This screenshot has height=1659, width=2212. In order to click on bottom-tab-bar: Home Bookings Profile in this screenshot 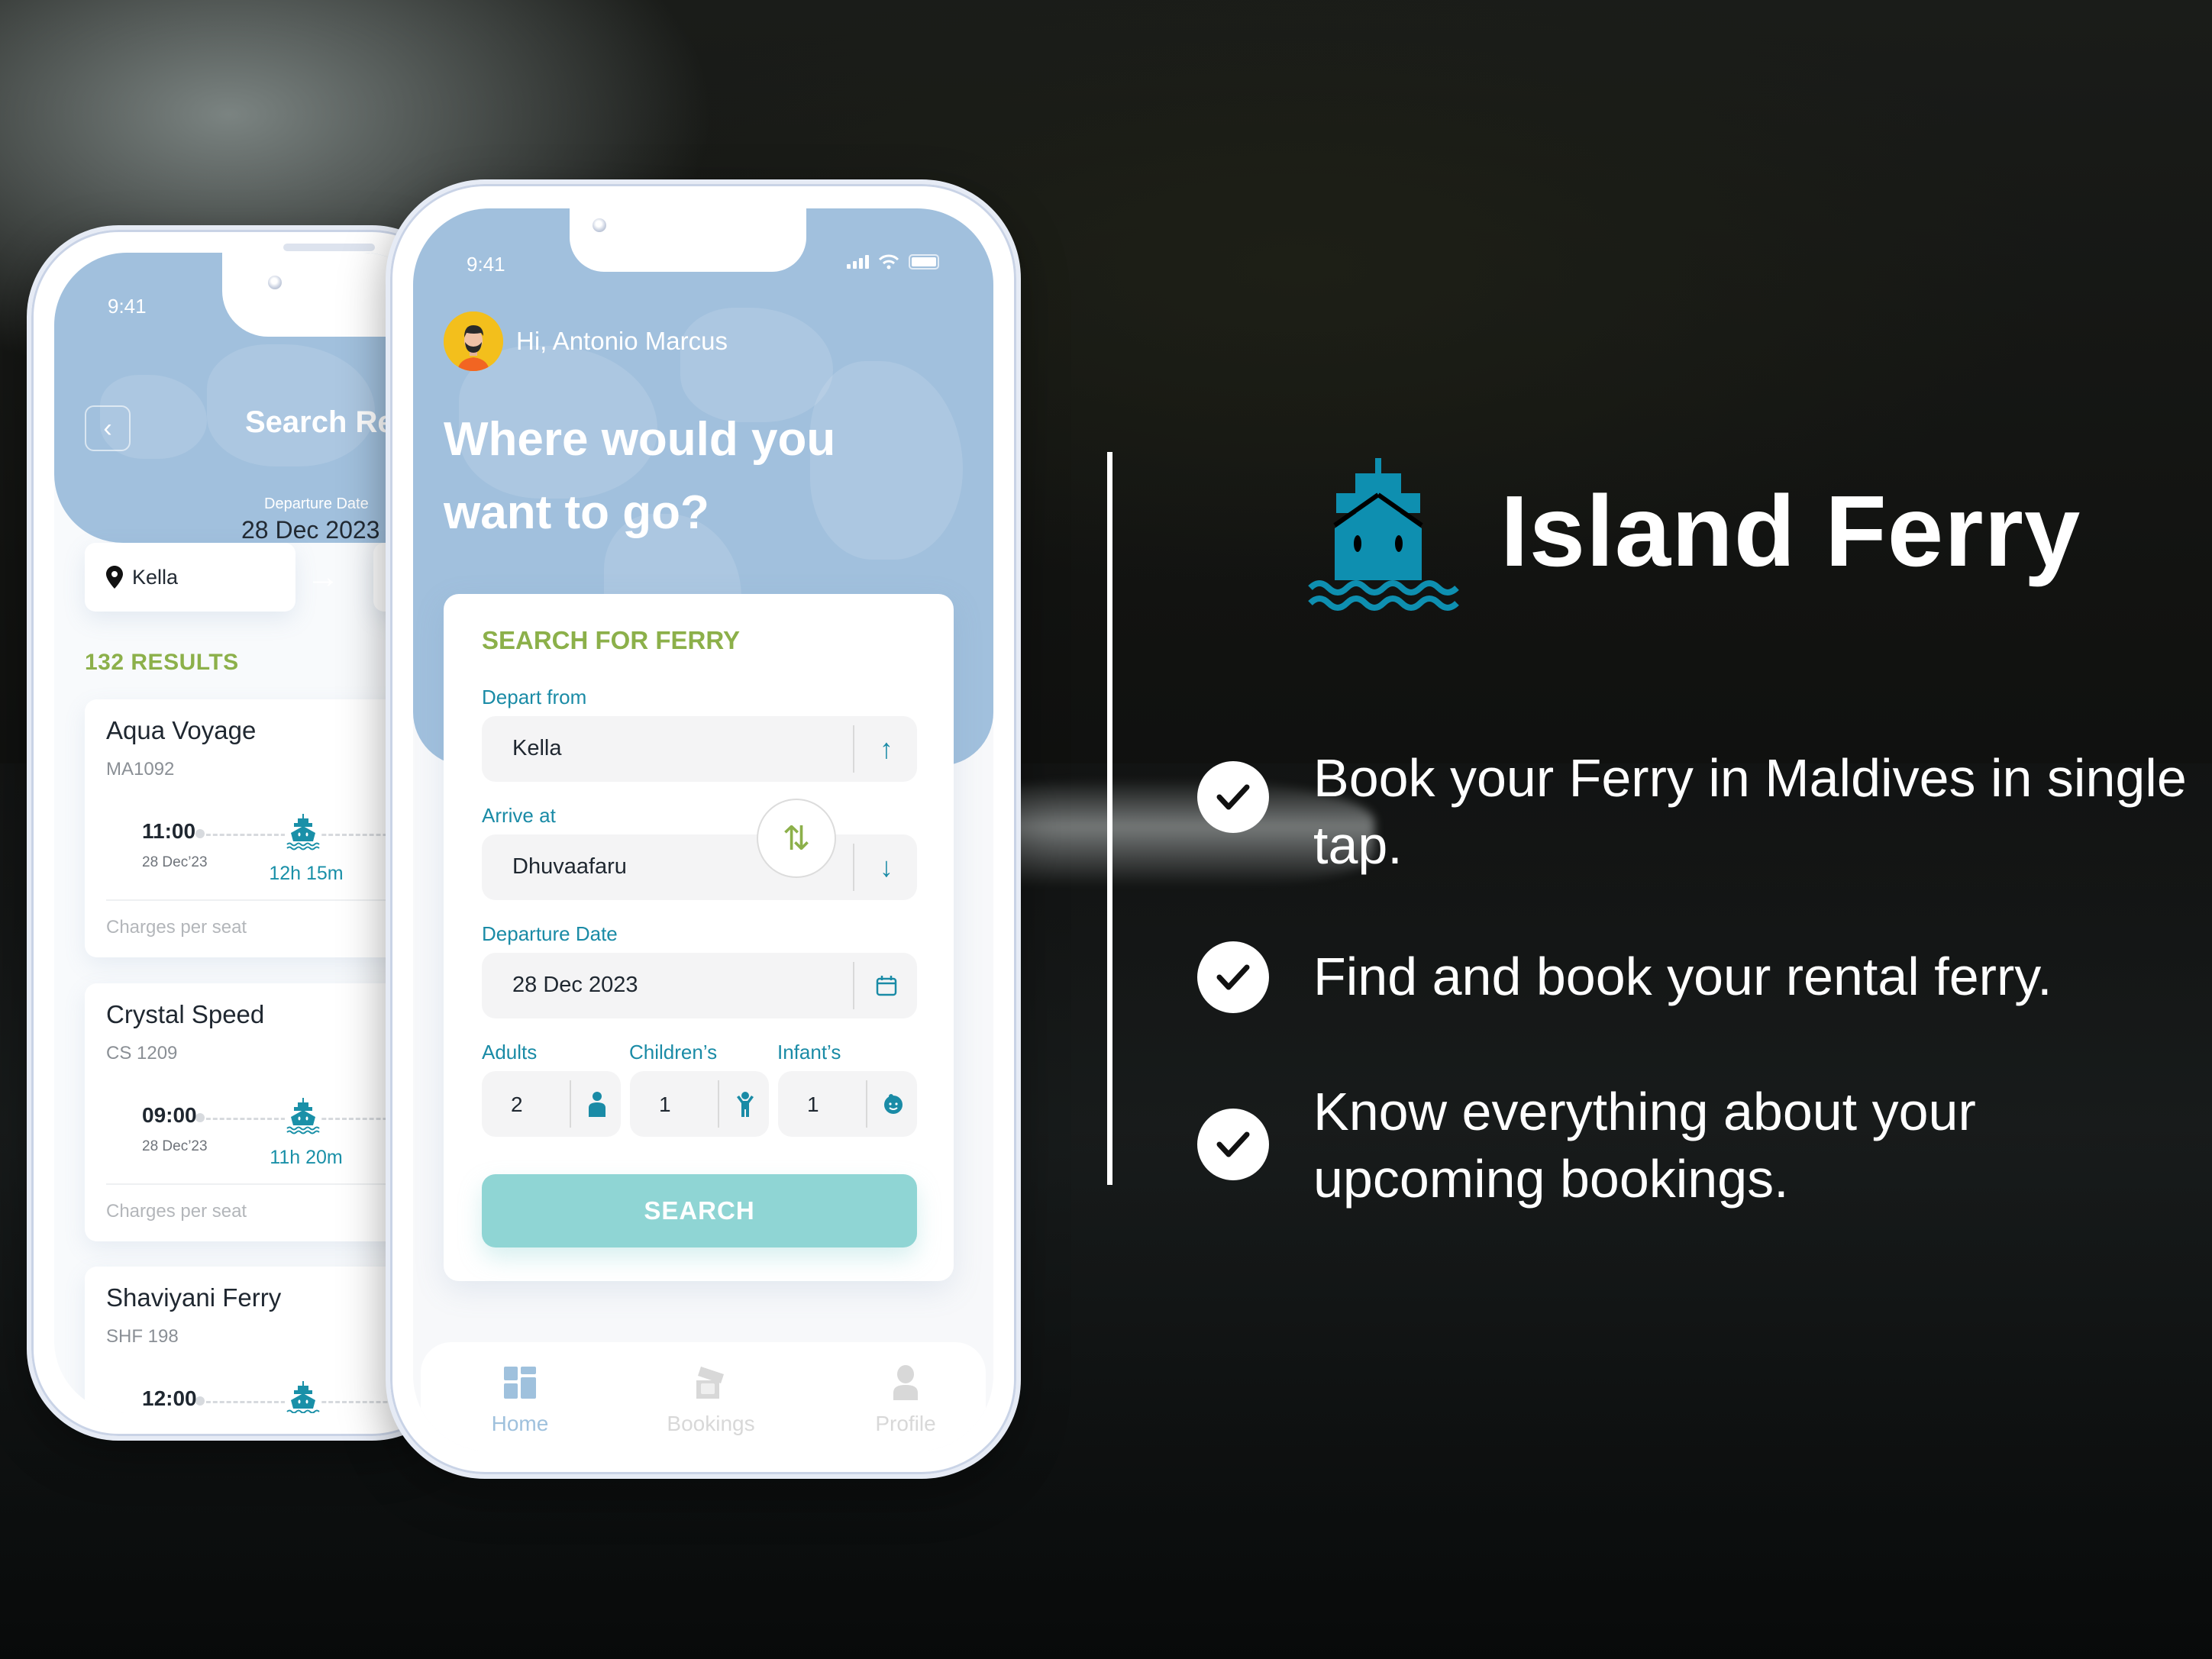, I will do `click(703, 1396)`.